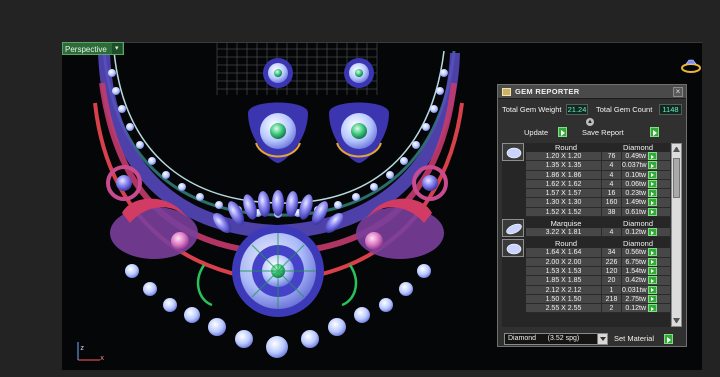 Image resolution: width=720 pixels, height=377 pixels. What do you see at coordinates (93, 48) in the screenshot?
I see `view-mode-dropdown: Perspective ▾` at bounding box center [93, 48].